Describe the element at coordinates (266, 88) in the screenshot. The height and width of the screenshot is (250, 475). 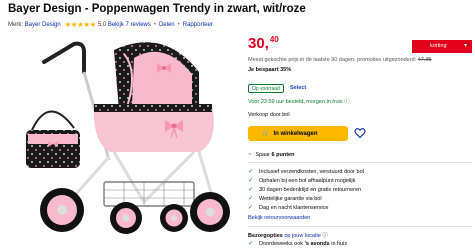
I see `stock-badge: Op voorraad` at that location.